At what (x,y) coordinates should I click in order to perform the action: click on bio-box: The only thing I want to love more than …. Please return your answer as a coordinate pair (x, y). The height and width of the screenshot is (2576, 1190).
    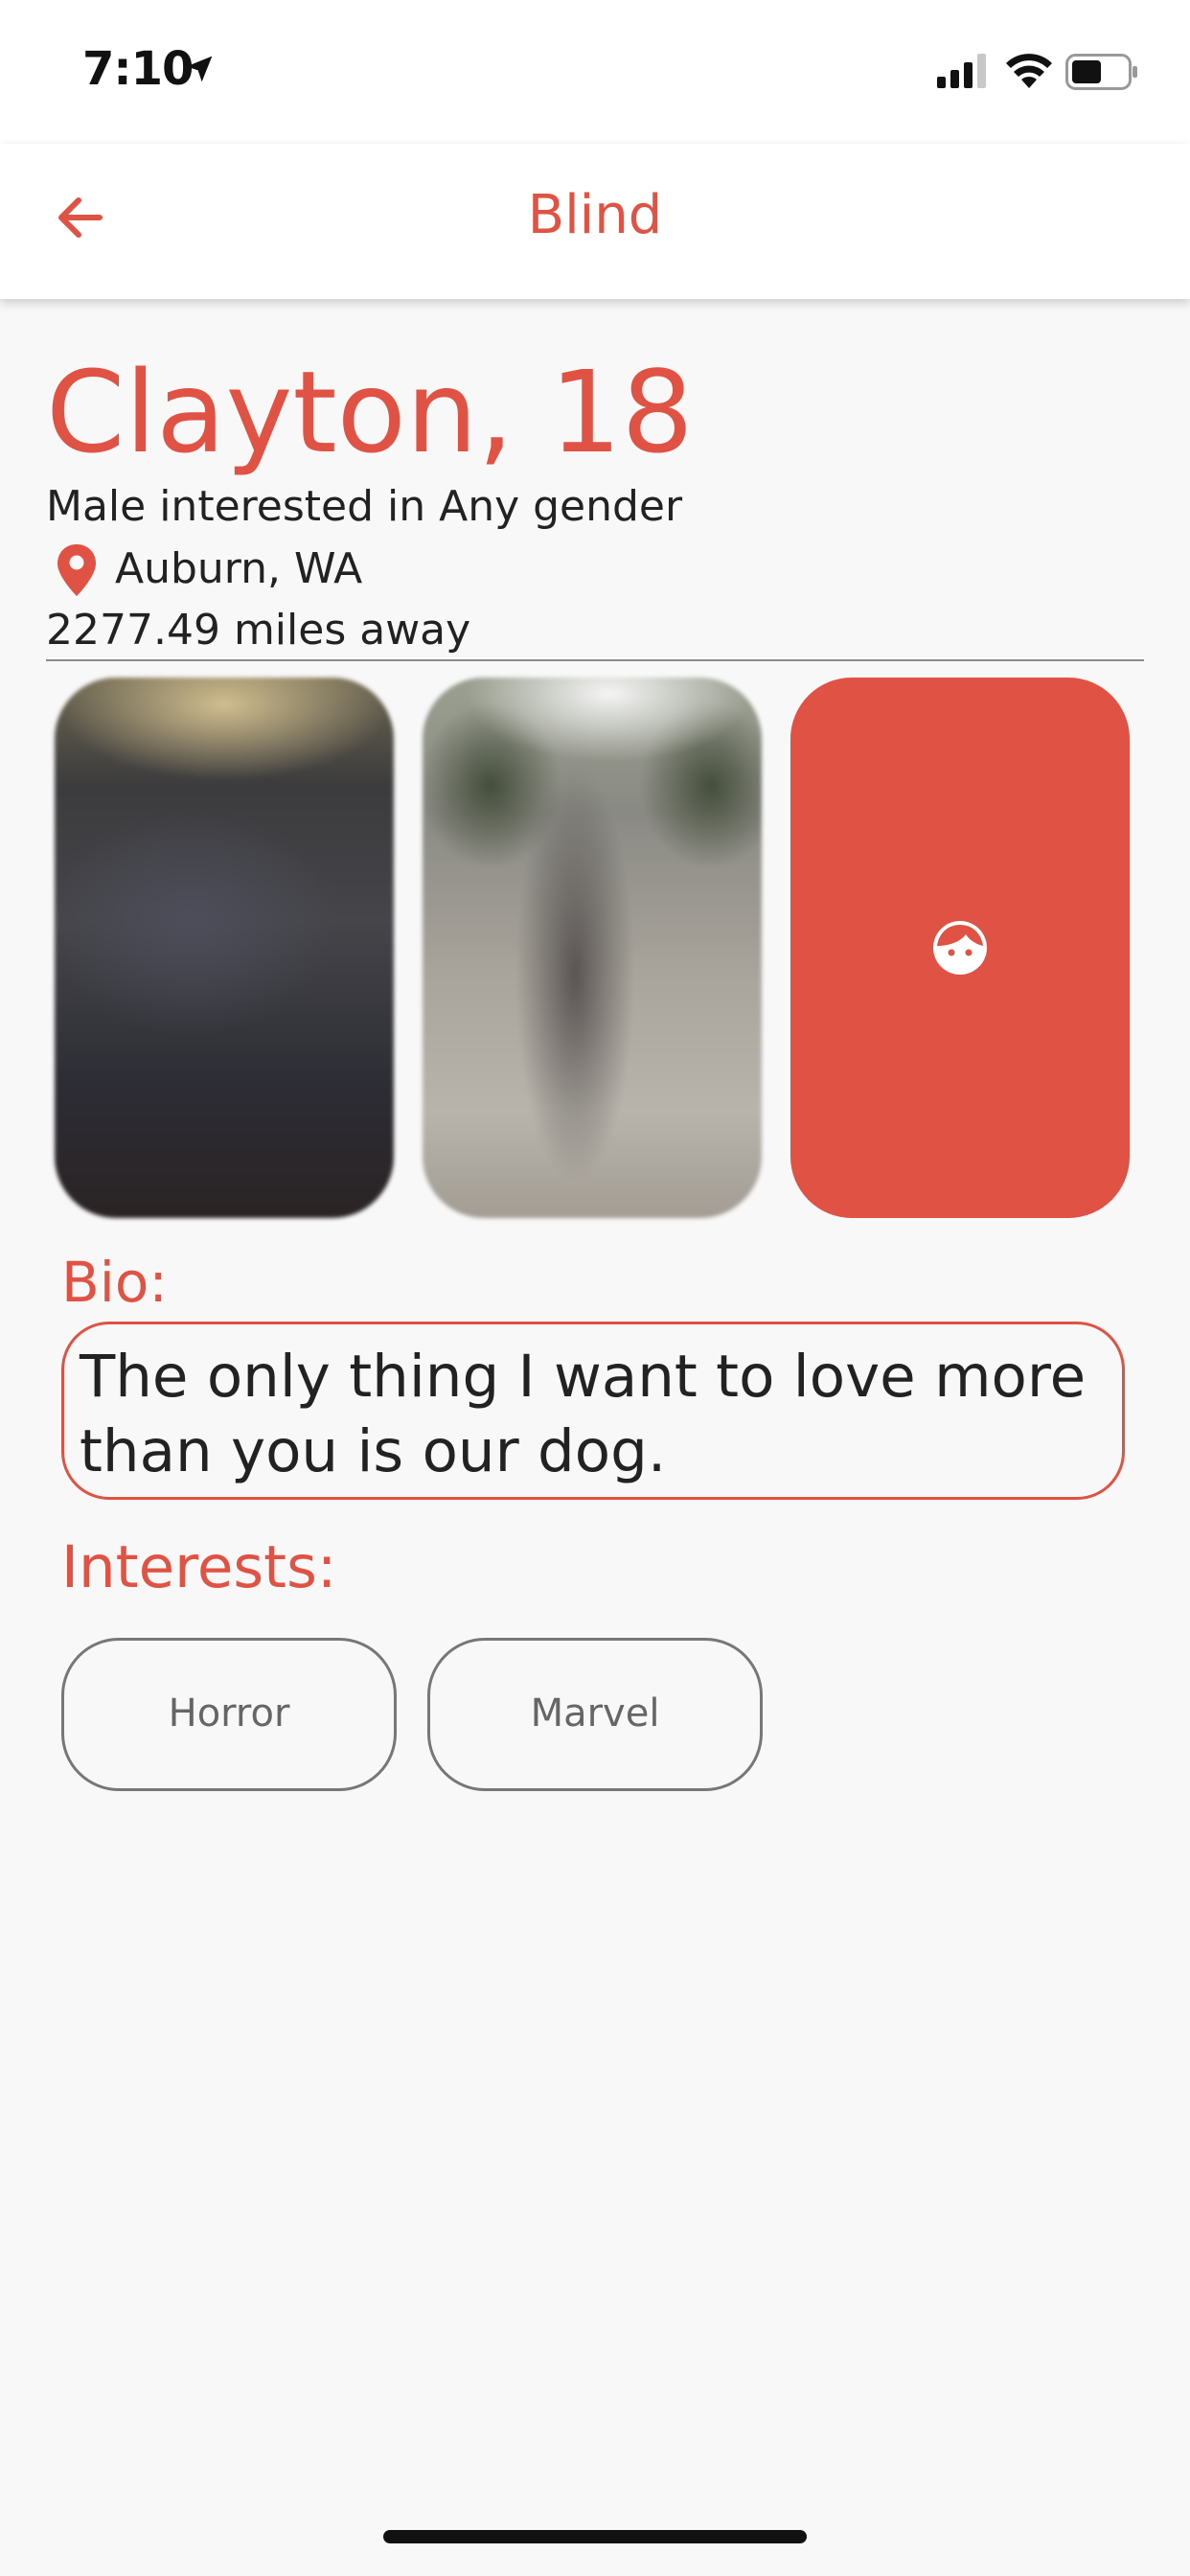
    Looking at the image, I should click on (593, 1411).